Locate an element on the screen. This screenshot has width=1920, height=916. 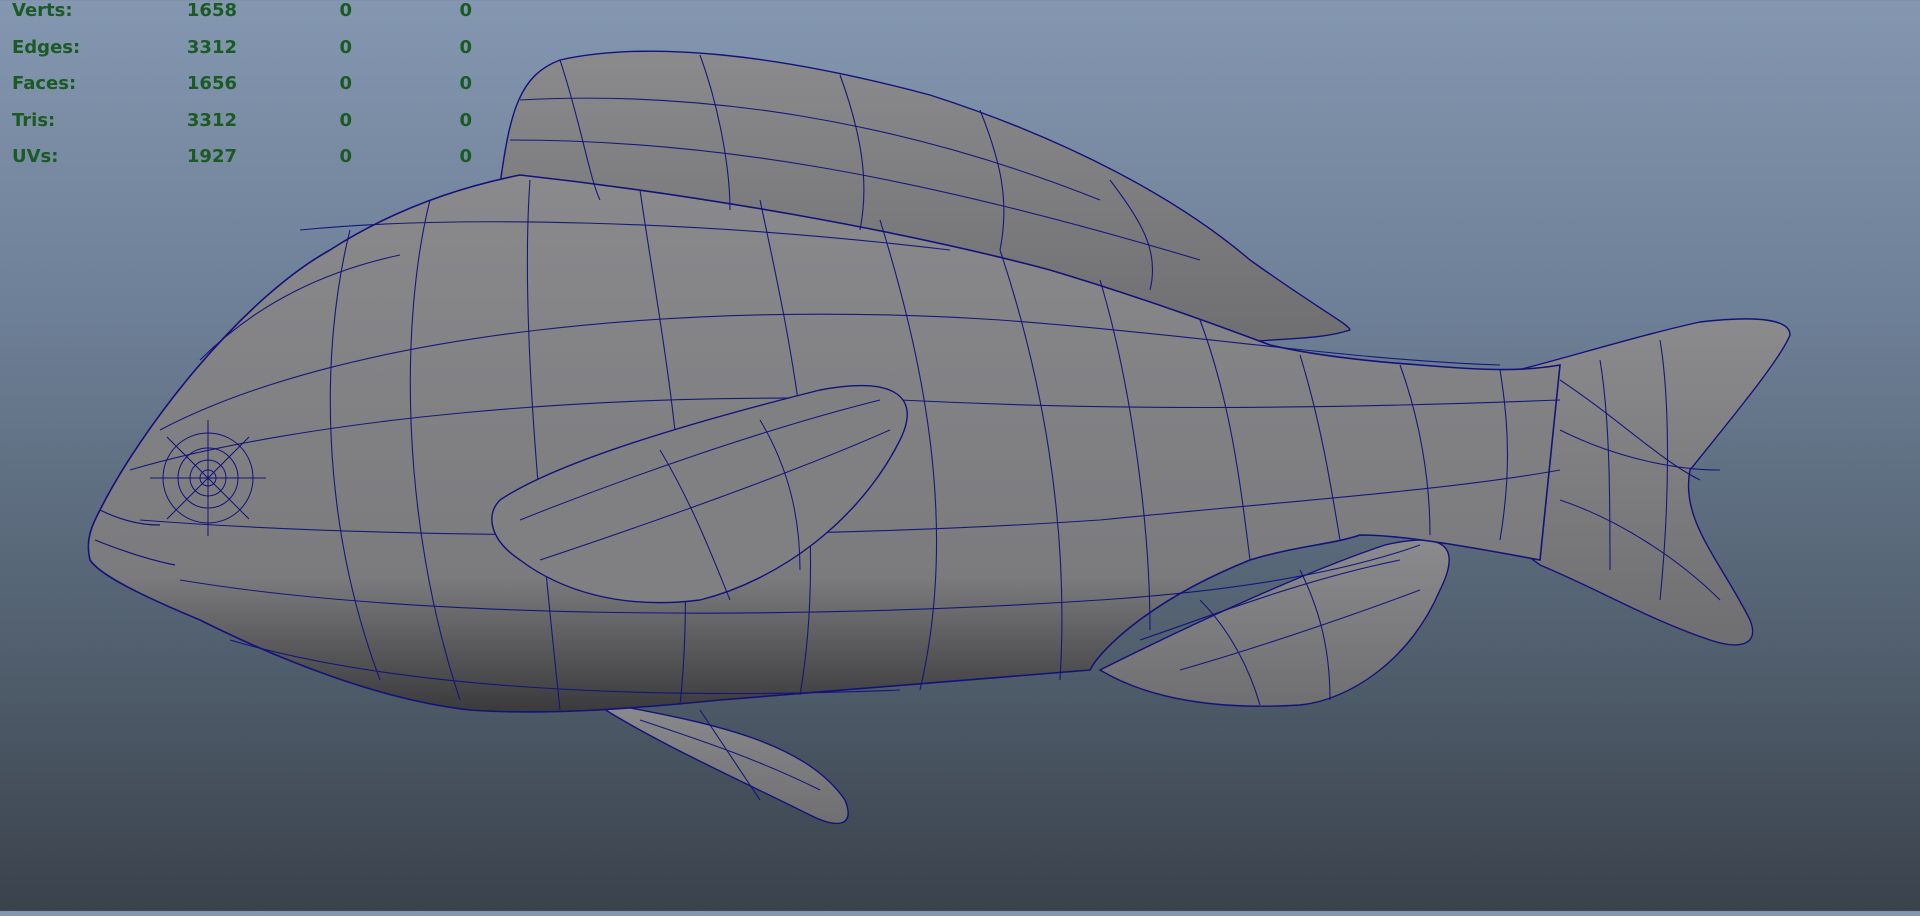
hud-value: 1927 is located at coordinates (211, 156).